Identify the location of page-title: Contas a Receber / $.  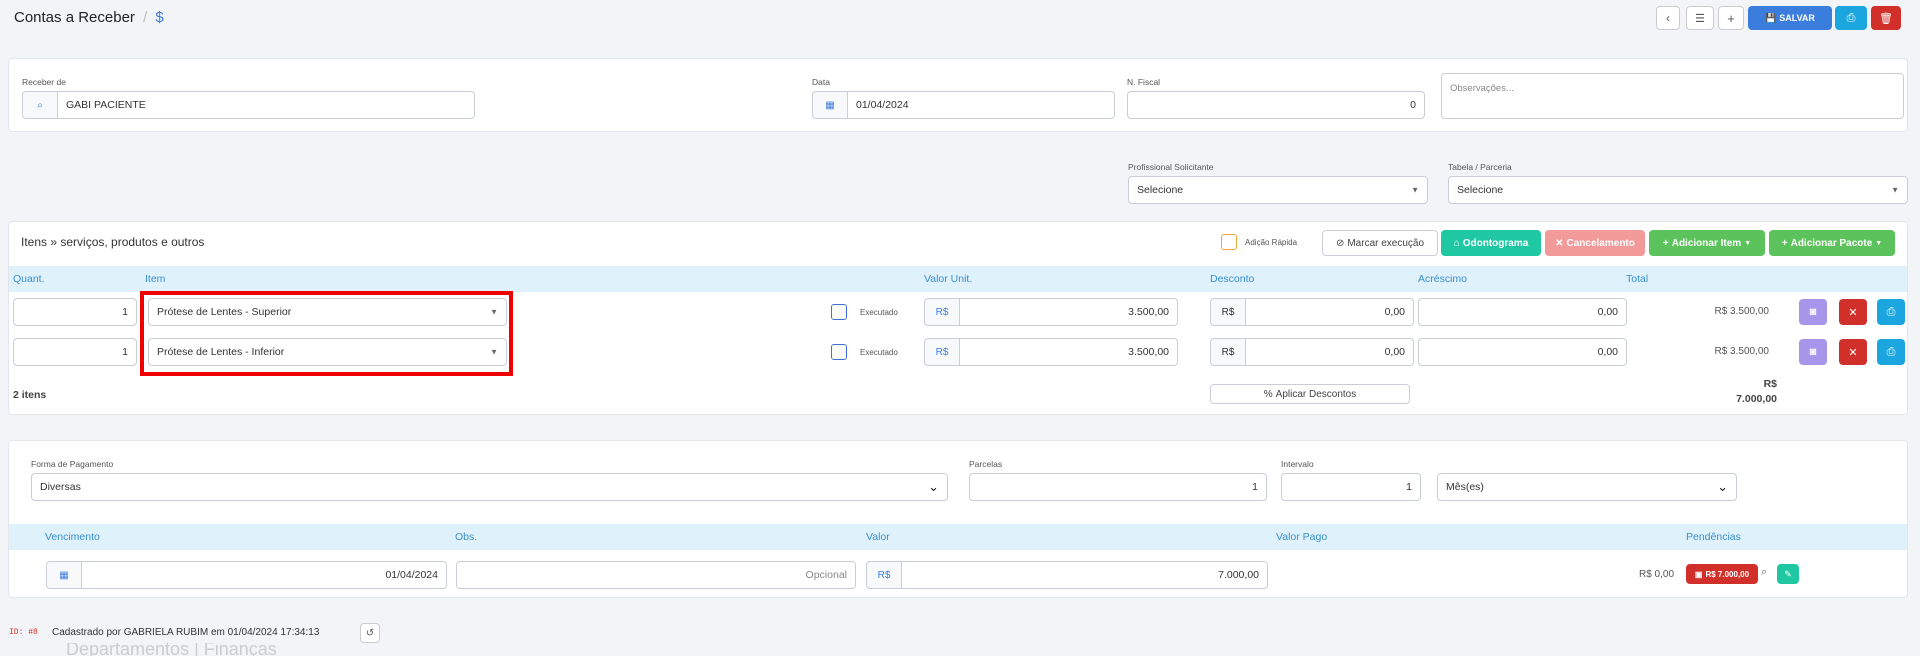
(89, 17).